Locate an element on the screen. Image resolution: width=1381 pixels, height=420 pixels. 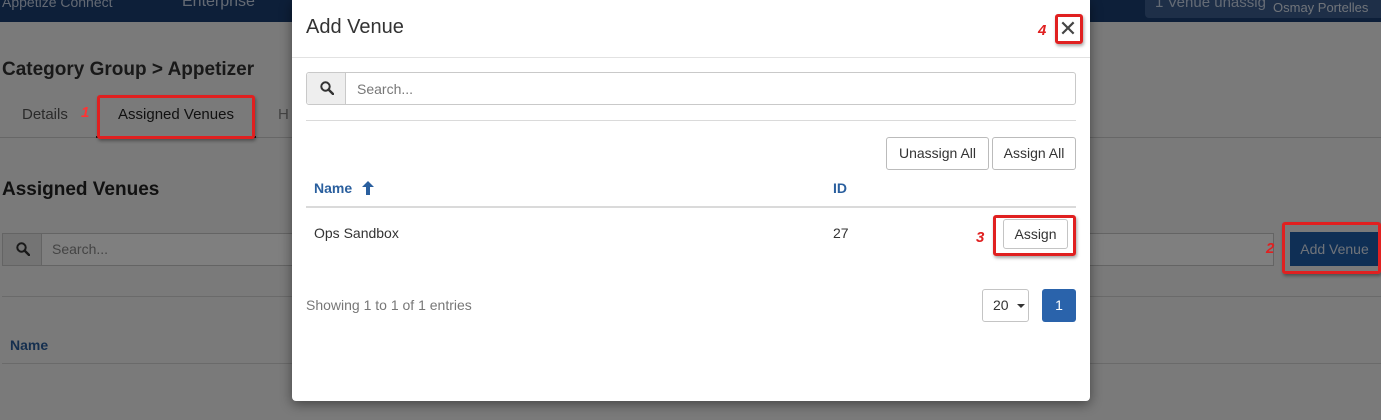
callout-number-3: 3 is located at coordinates (980, 237).